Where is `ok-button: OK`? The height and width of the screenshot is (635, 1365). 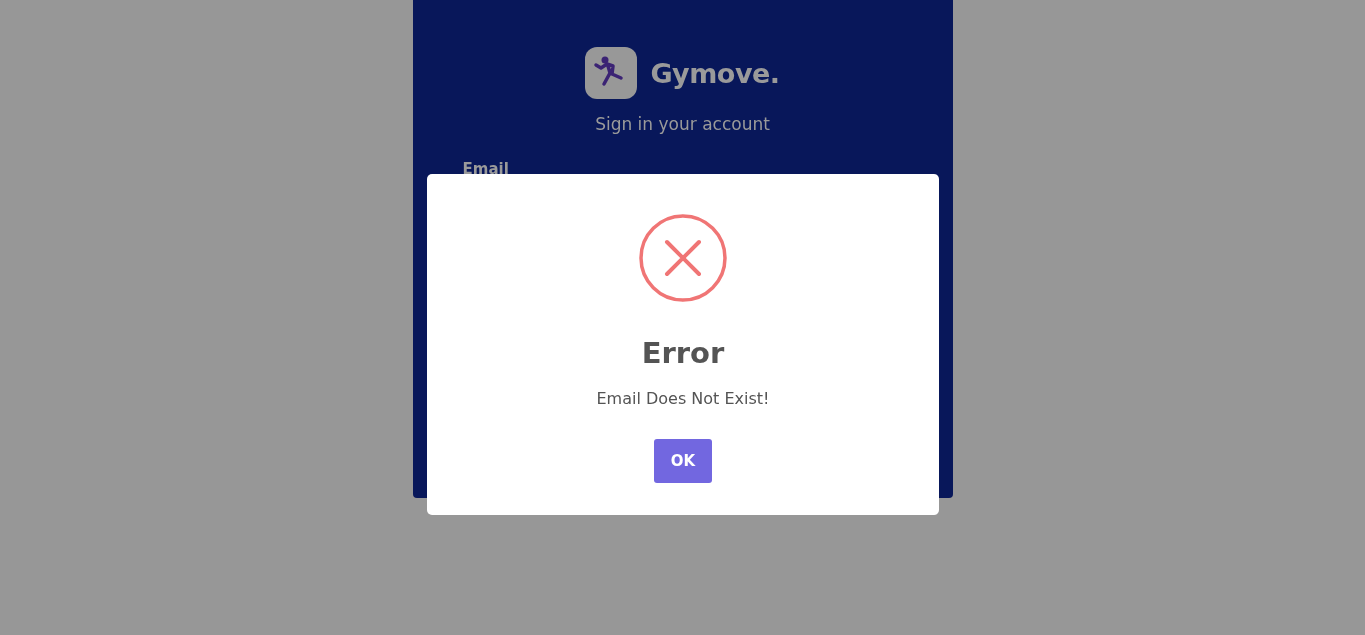
ok-button: OK is located at coordinates (683, 460).